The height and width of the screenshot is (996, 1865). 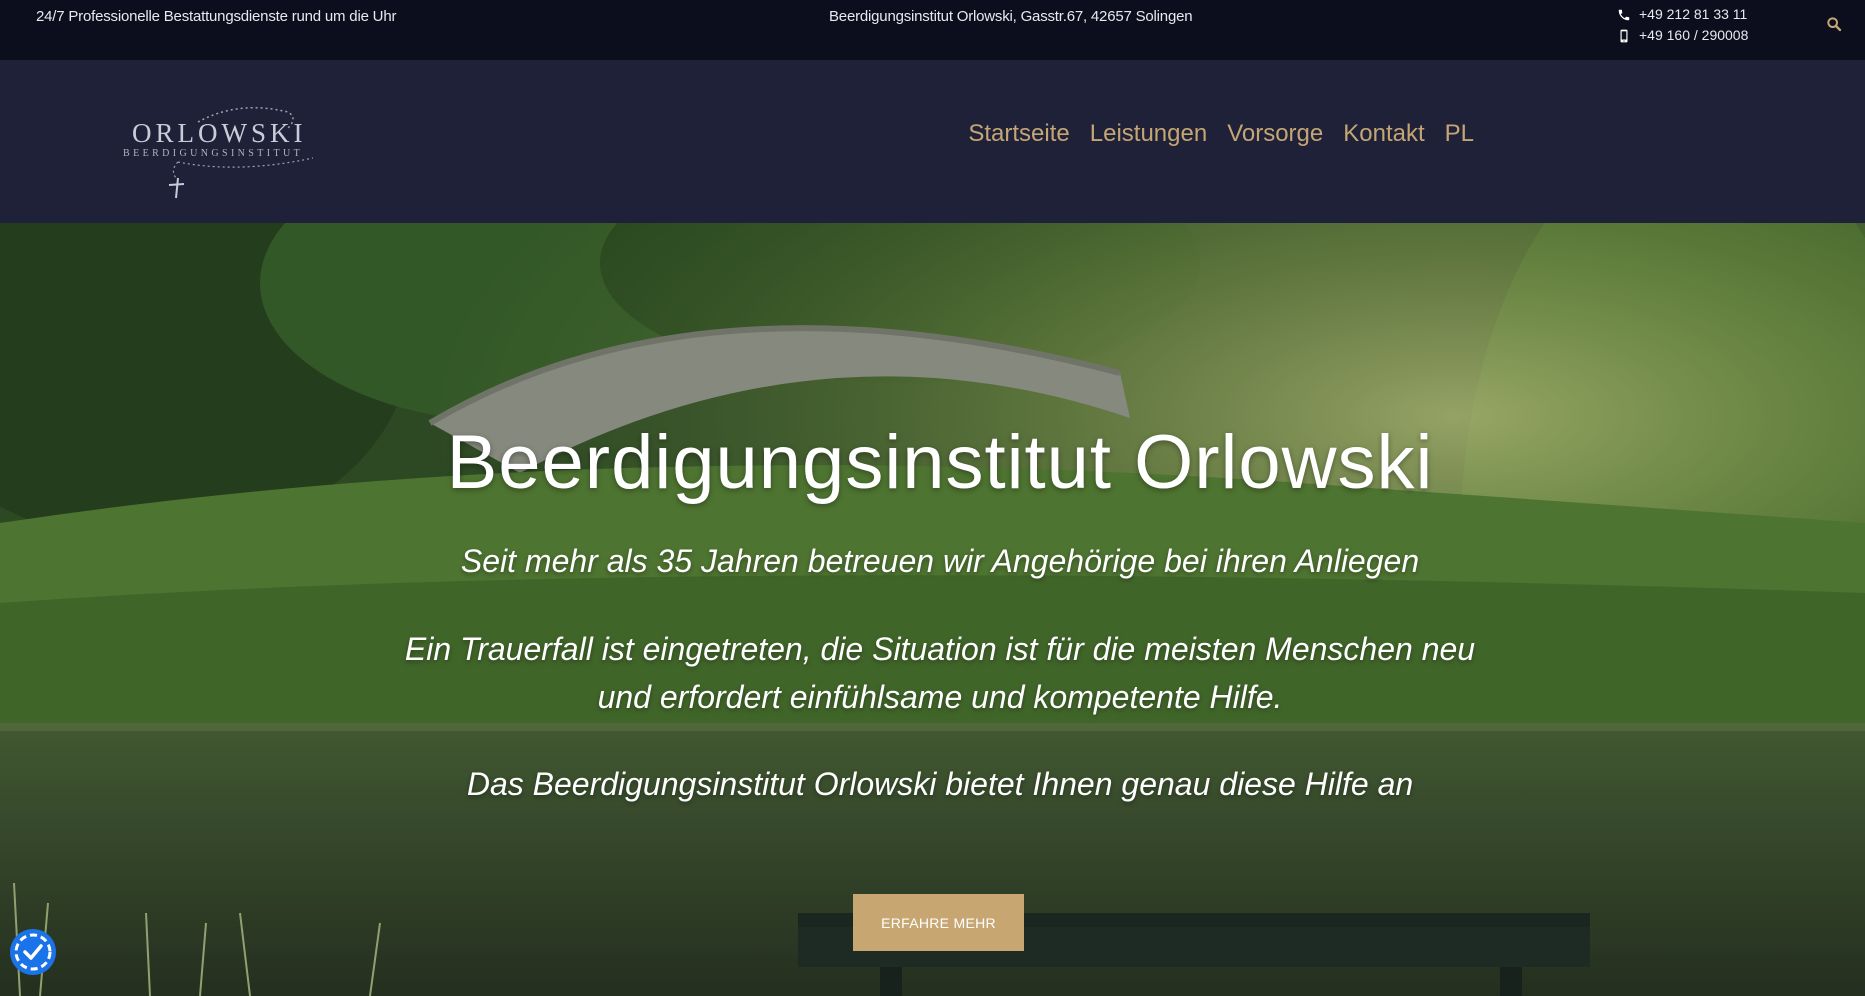 What do you see at coordinates (1148, 134) in the screenshot?
I see `nav-leistungen: Leistungen` at bounding box center [1148, 134].